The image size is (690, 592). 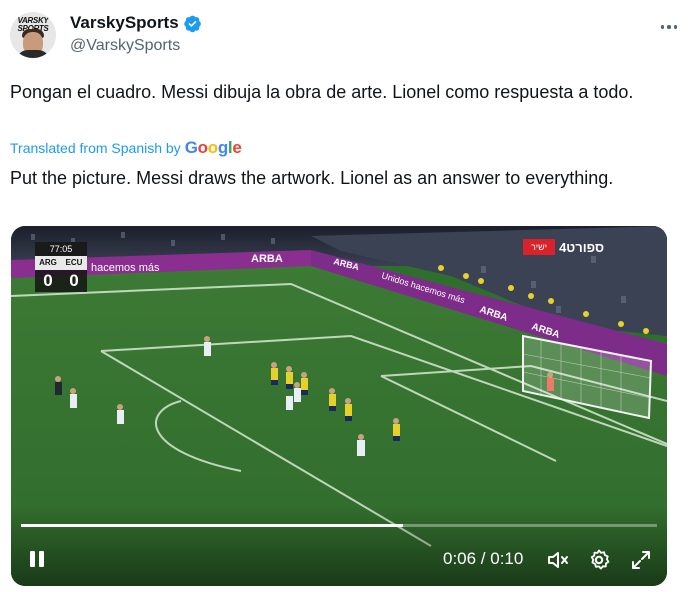 What do you see at coordinates (212, 525) in the screenshot?
I see `progress-fill` at bounding box center [212, 525].